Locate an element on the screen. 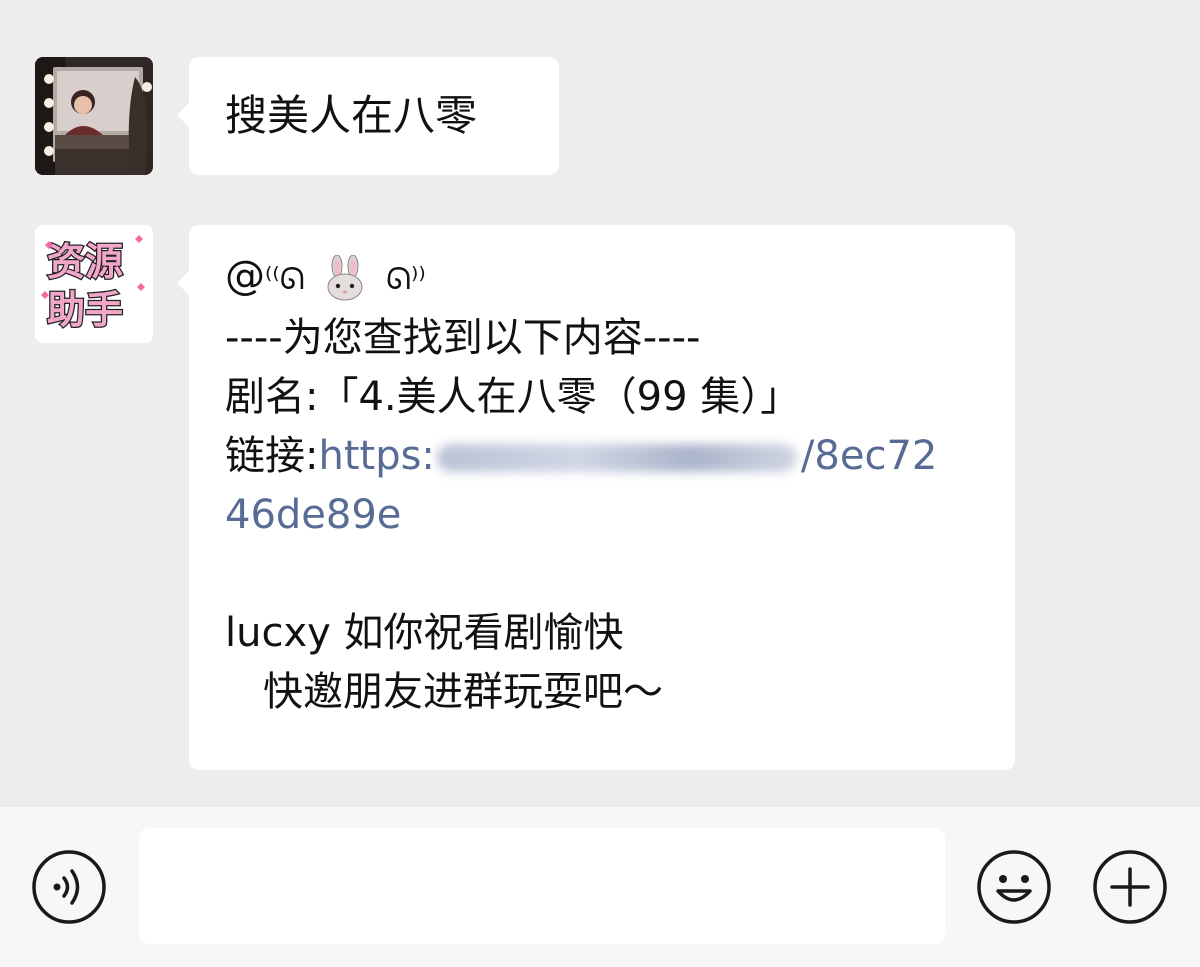 The image size is (1200, 967). mention-deco-left: ⁽⁽ᘏ is located at coordinates (285, 279).